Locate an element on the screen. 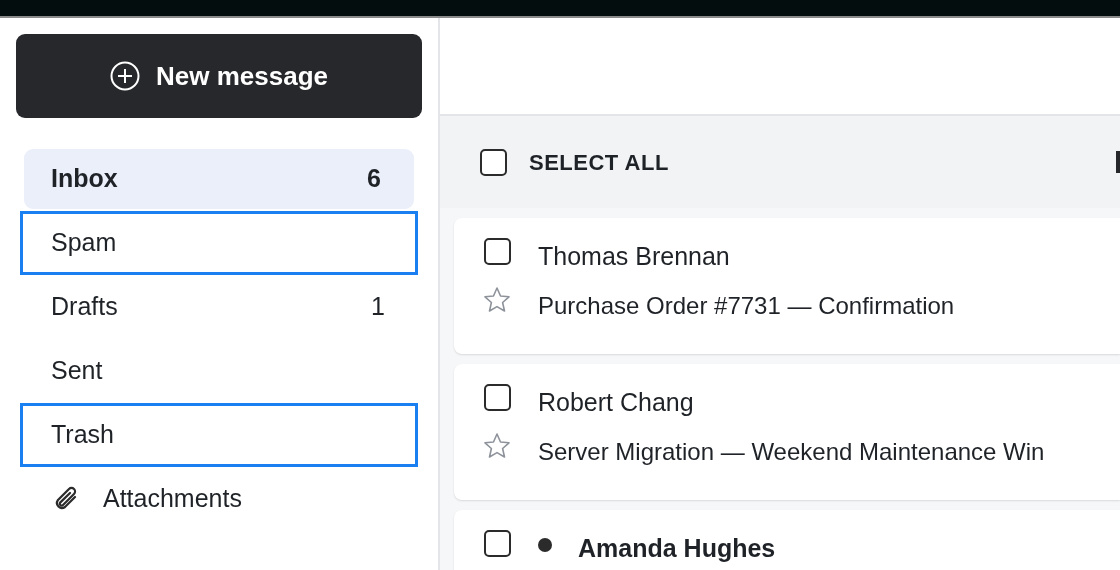 The width and height of the screenshot is (1120, 570). message-card: Amanda Hughes is located at coordinates (787, 540).